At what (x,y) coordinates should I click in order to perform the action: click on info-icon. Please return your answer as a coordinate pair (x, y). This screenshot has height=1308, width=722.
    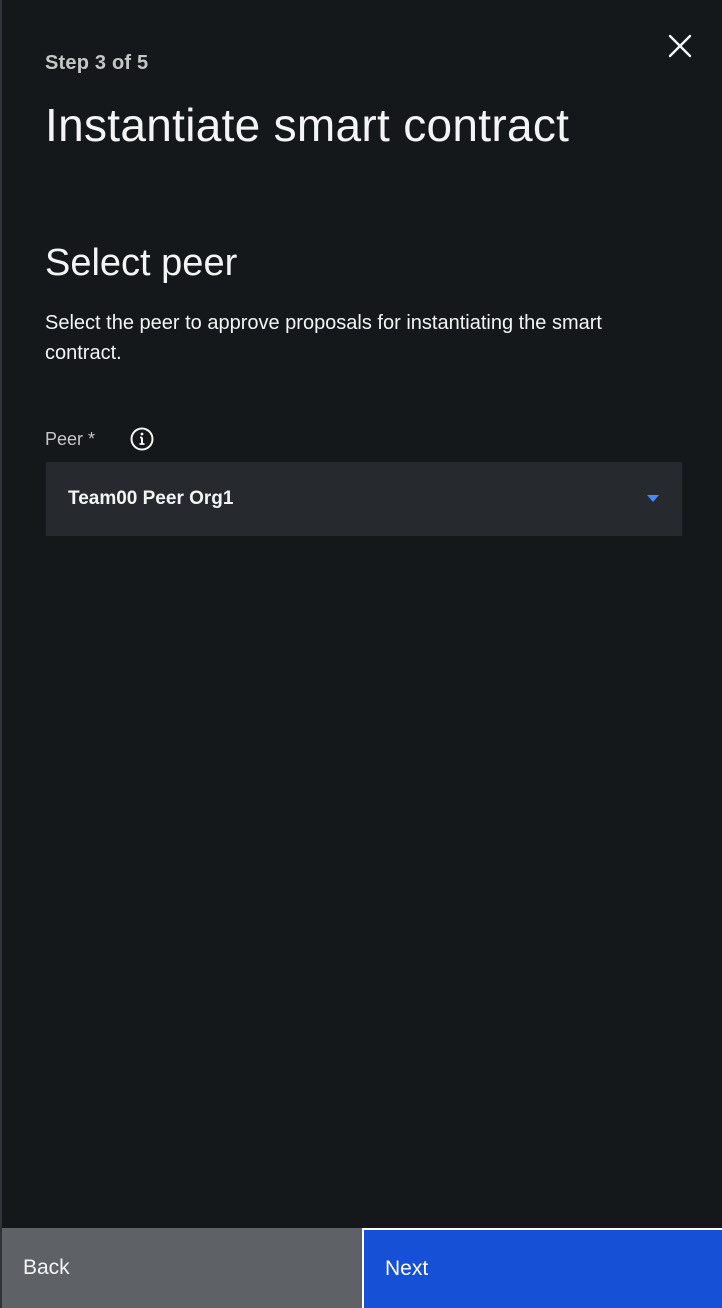
    Looking at the image, I should click on (142, 439).